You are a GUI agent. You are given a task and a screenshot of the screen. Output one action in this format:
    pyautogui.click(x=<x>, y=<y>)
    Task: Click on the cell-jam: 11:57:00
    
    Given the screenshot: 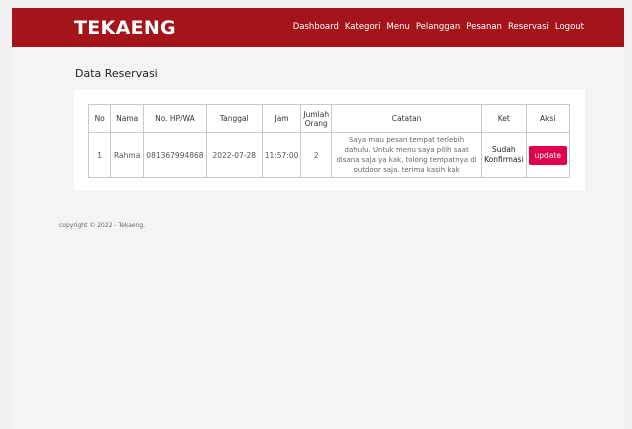 What is the action you would take?
    pyautogui.click(x=281, y=155)
    